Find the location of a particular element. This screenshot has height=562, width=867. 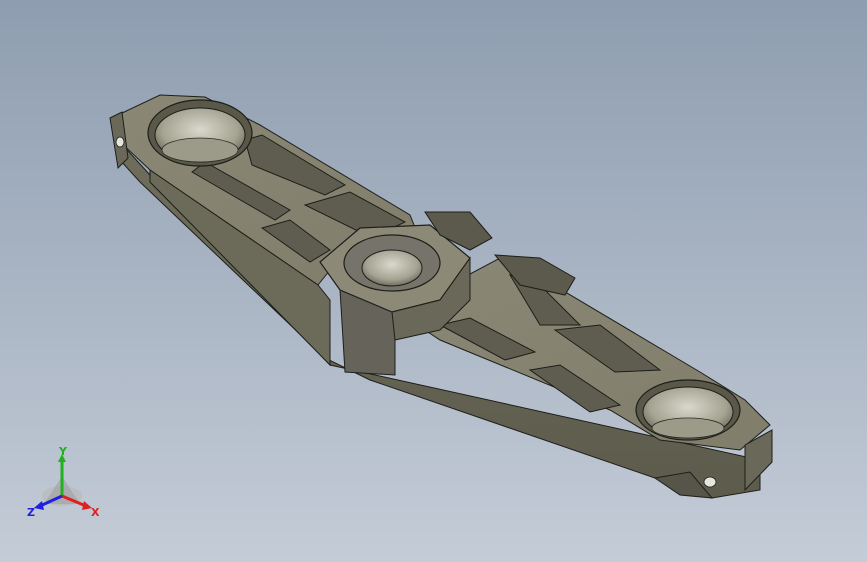

y-axis-label: Y is located at coordinates (63, 452).